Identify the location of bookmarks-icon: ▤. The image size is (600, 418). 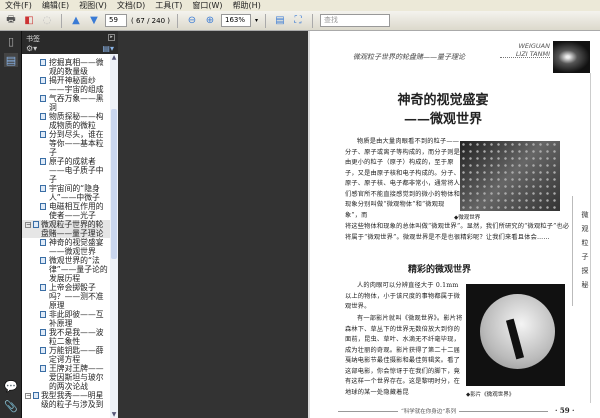
(11, 60).